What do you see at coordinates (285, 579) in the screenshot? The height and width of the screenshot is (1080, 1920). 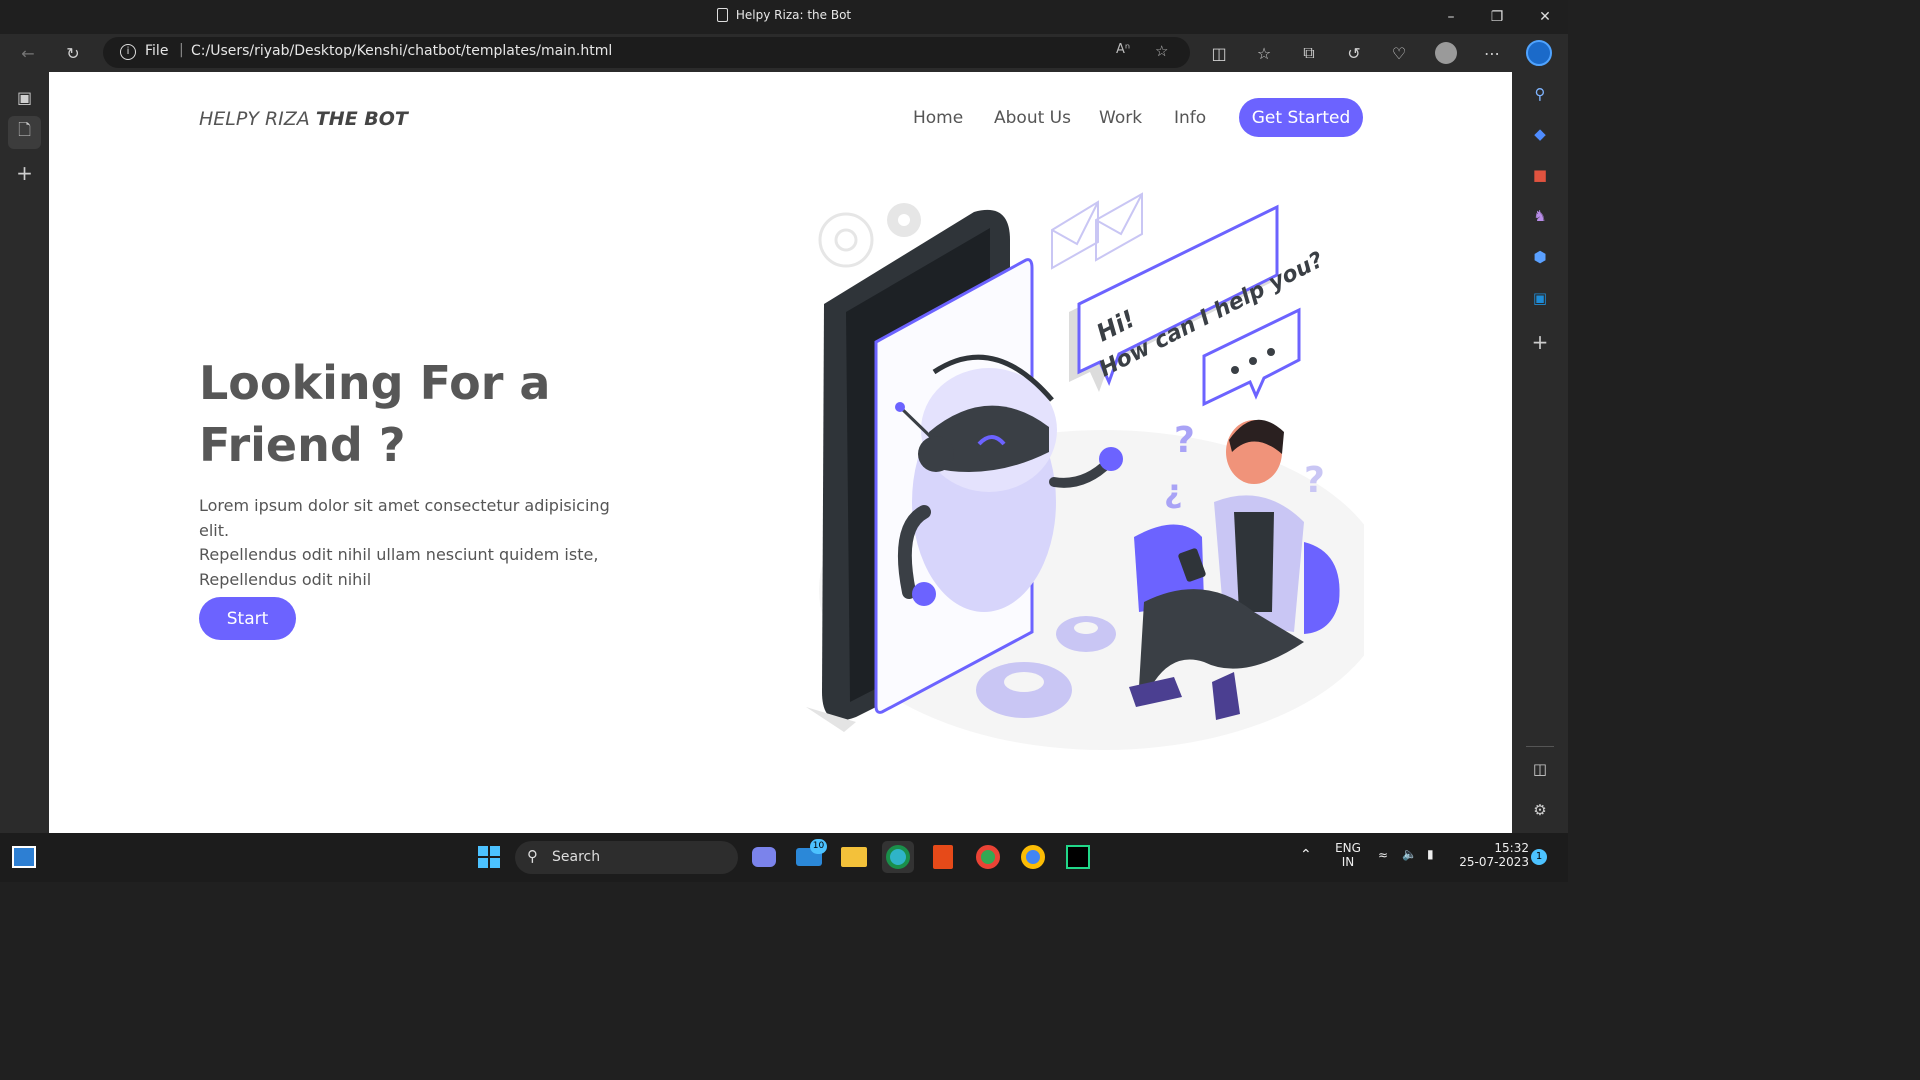 I see `hero-text-line-3: Repellendus odit nihil` at bounding box center [285, 579].